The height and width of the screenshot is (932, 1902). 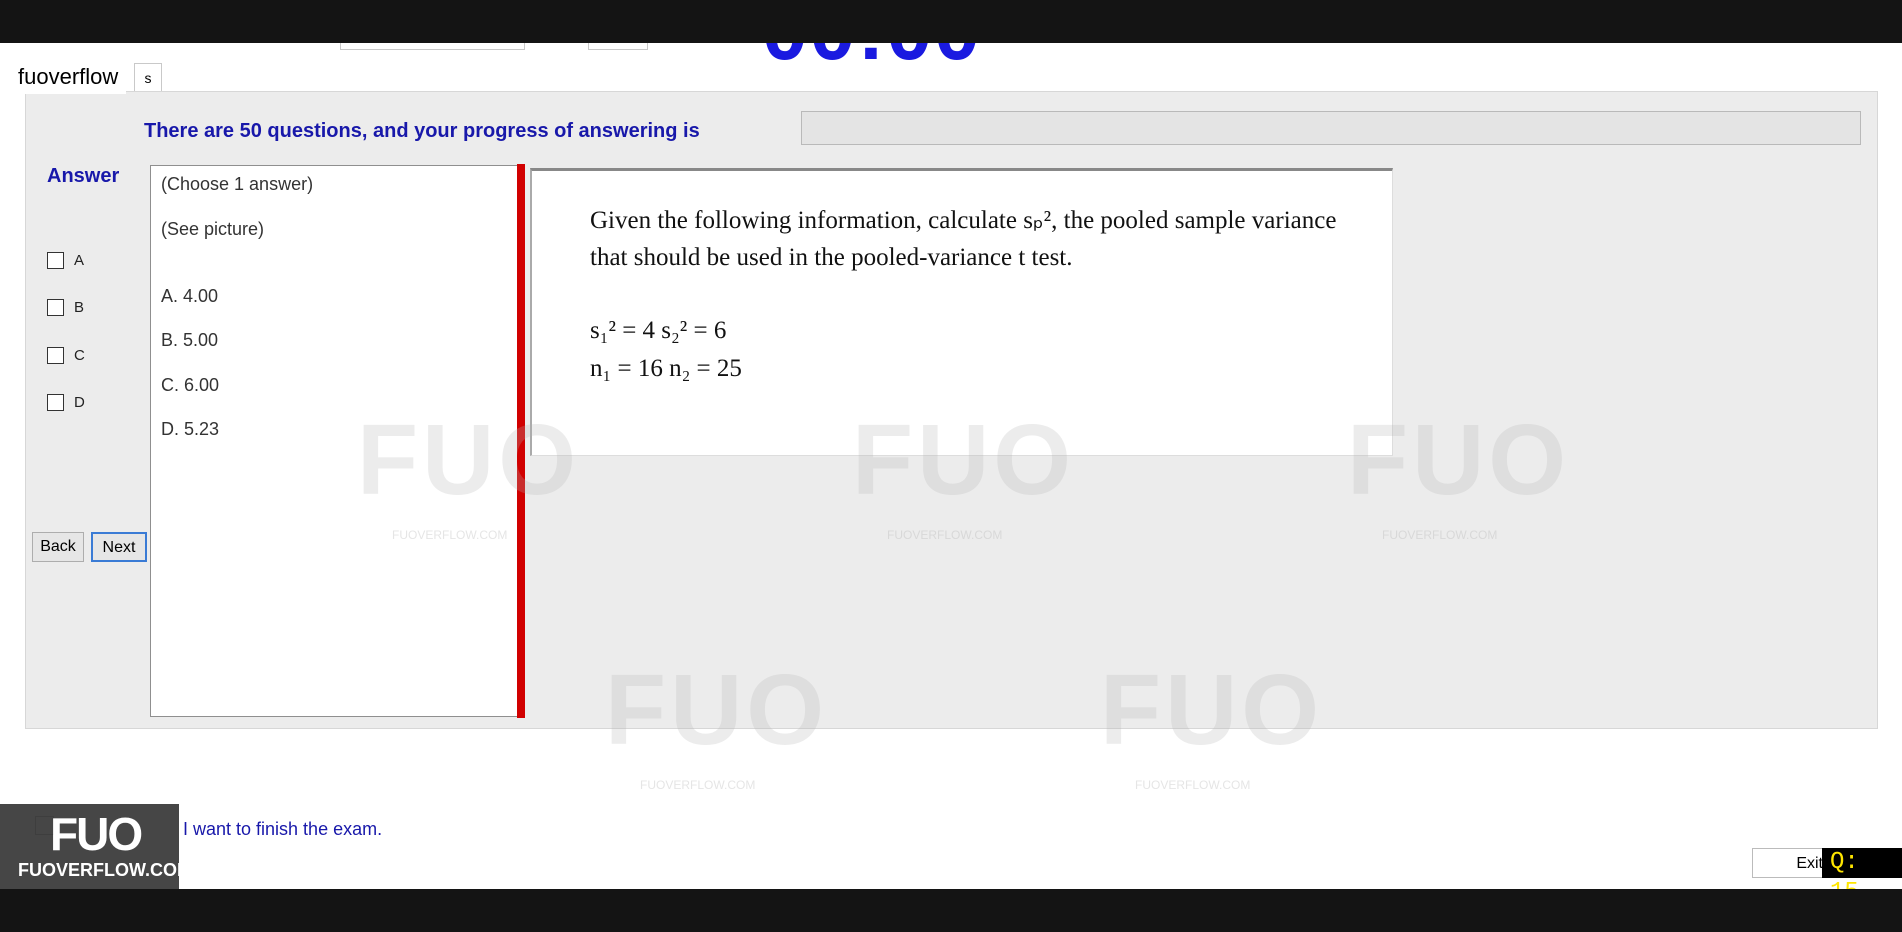 I want to click on option-c: C. 6.00, so click(x=190, y=385).